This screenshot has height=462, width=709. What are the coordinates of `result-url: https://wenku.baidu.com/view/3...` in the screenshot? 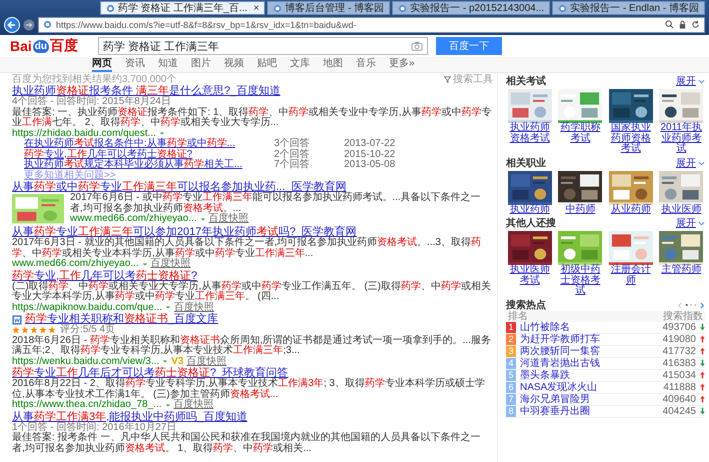 It's located at (86, 361).